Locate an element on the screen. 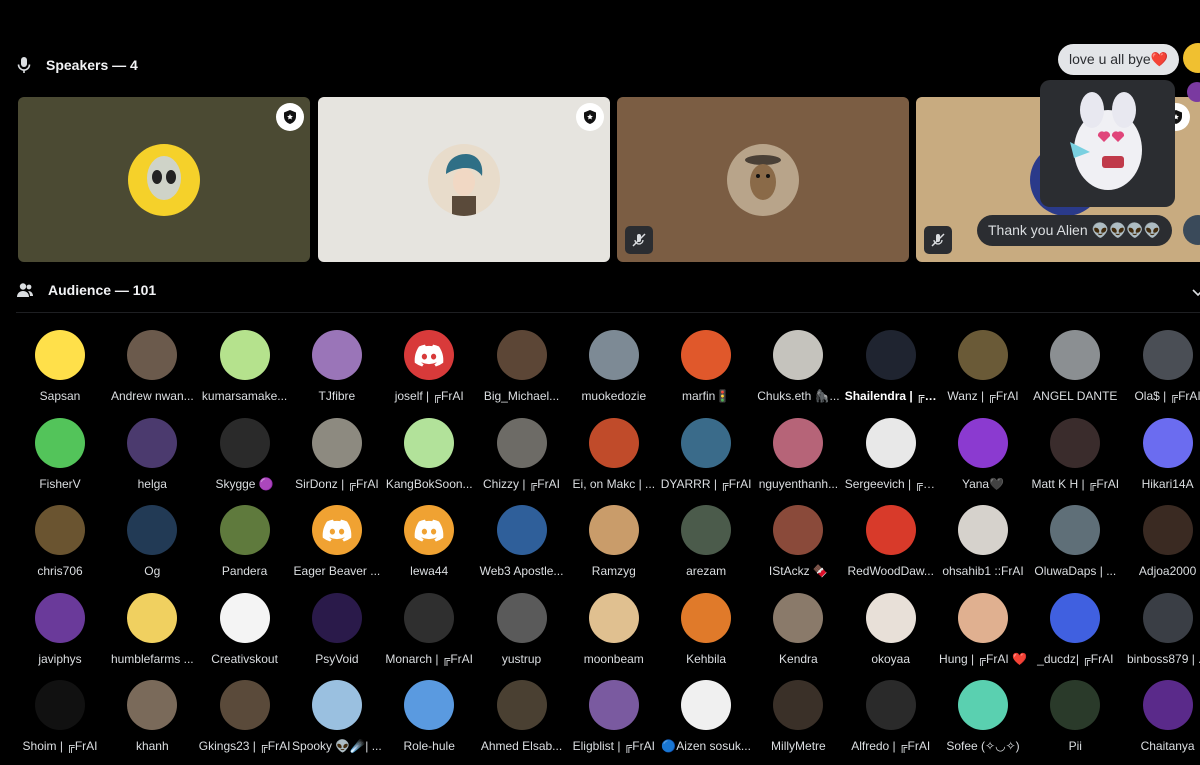  speaker-avatar is located at coordinates (464, 179).